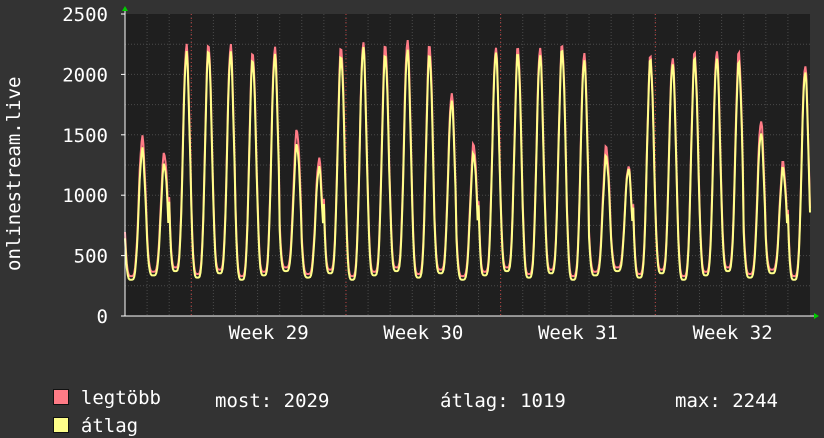 This screenshot has width=824, height=438. Describe the element at coordinates (85, 15) in the screenshot. I see `y-tick-label: 2500` at that location.